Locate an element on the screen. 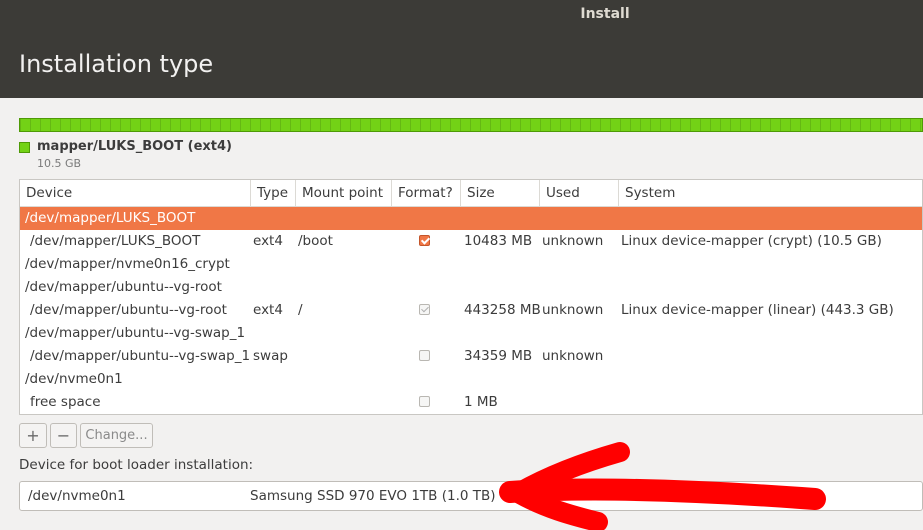  column-header-used: Used is located at coordinates (579, 193).